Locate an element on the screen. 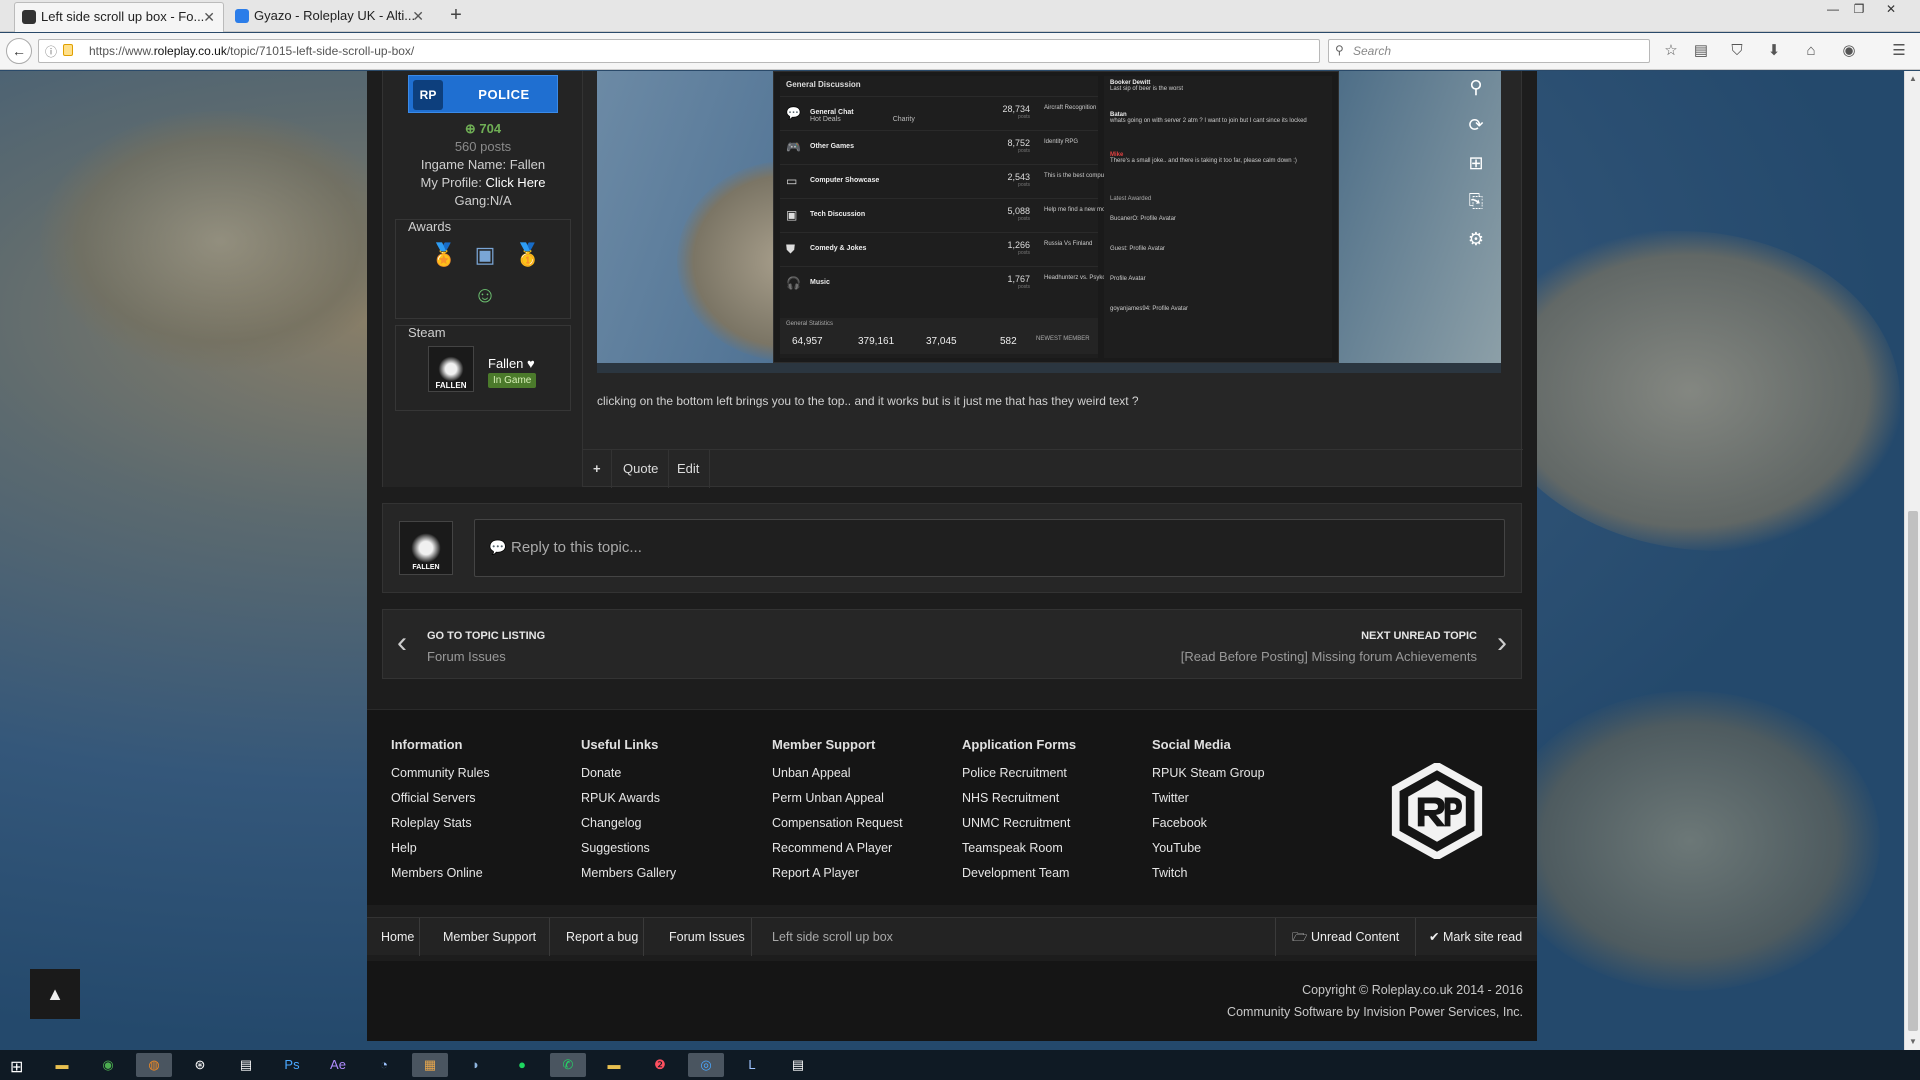  portrait-award-icon: ▣ is located at coordinates (485, 255).